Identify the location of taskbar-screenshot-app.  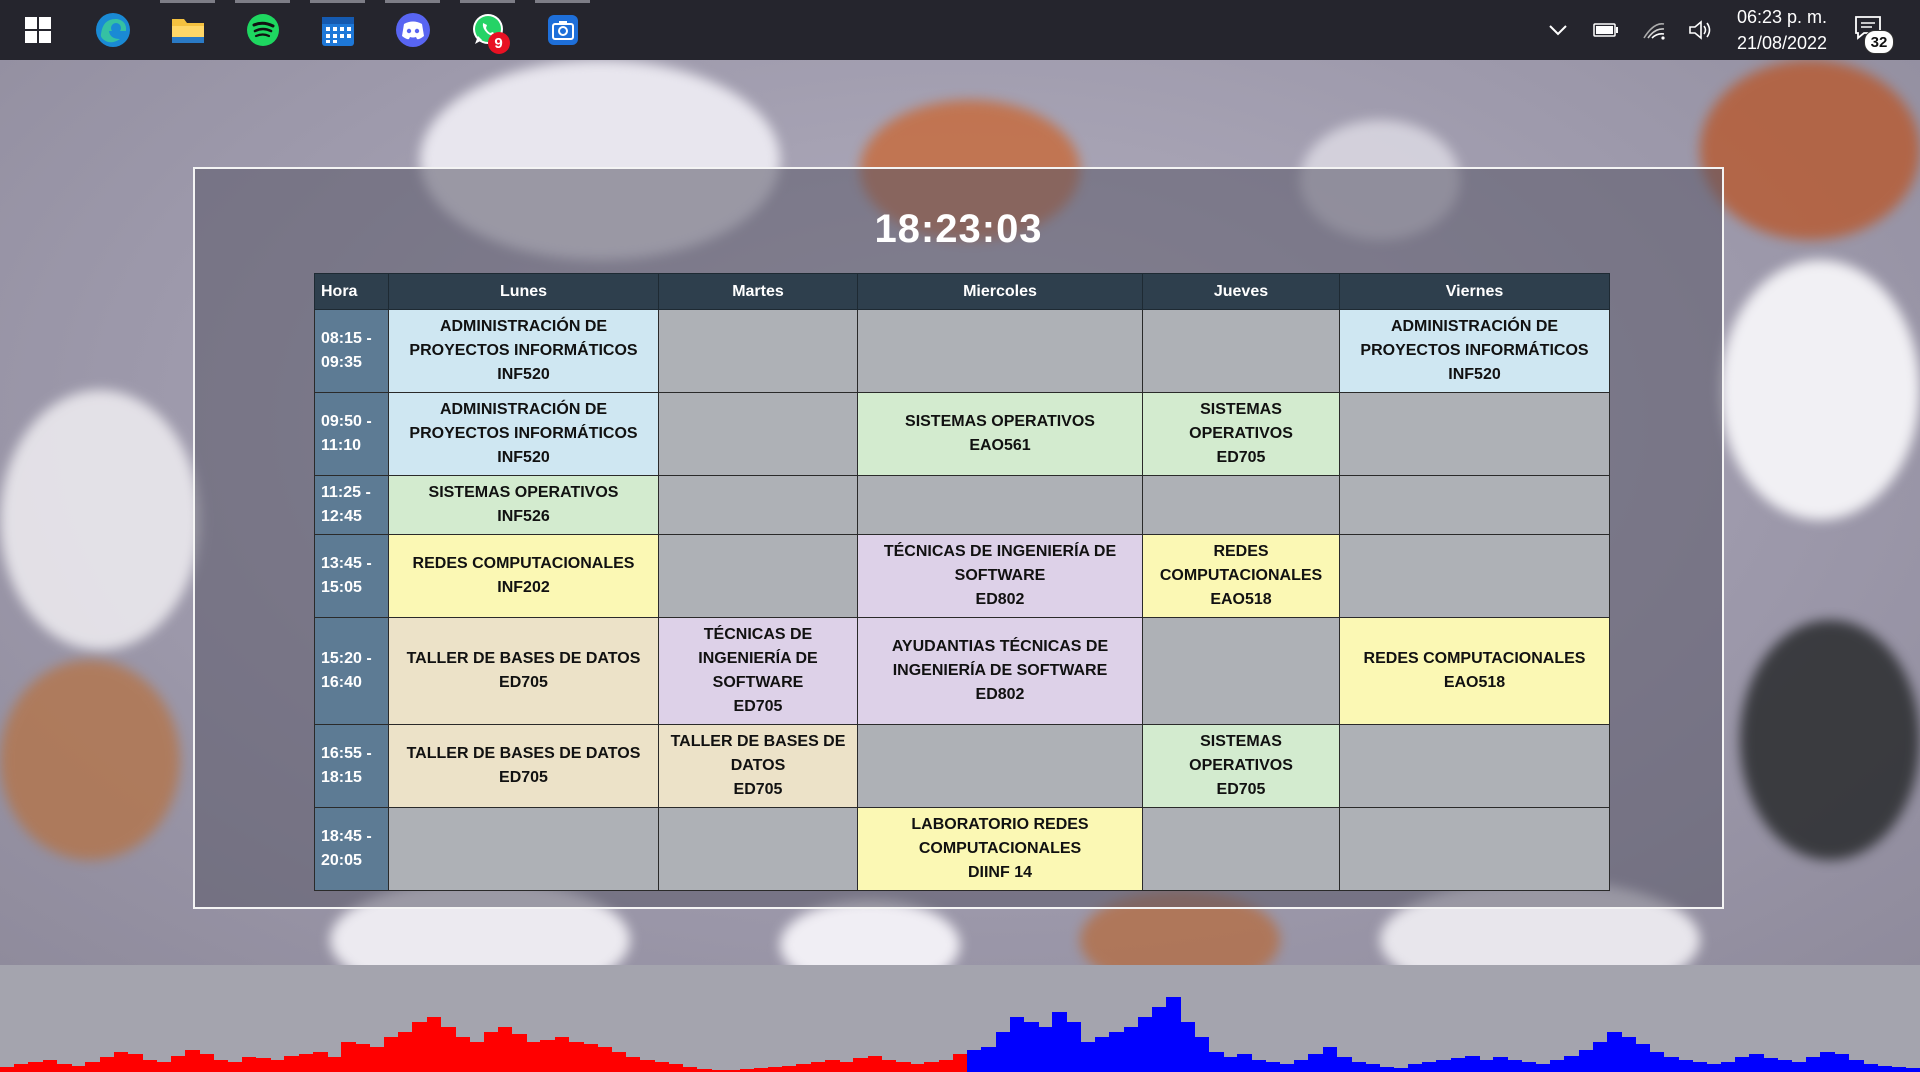
(562, 30).